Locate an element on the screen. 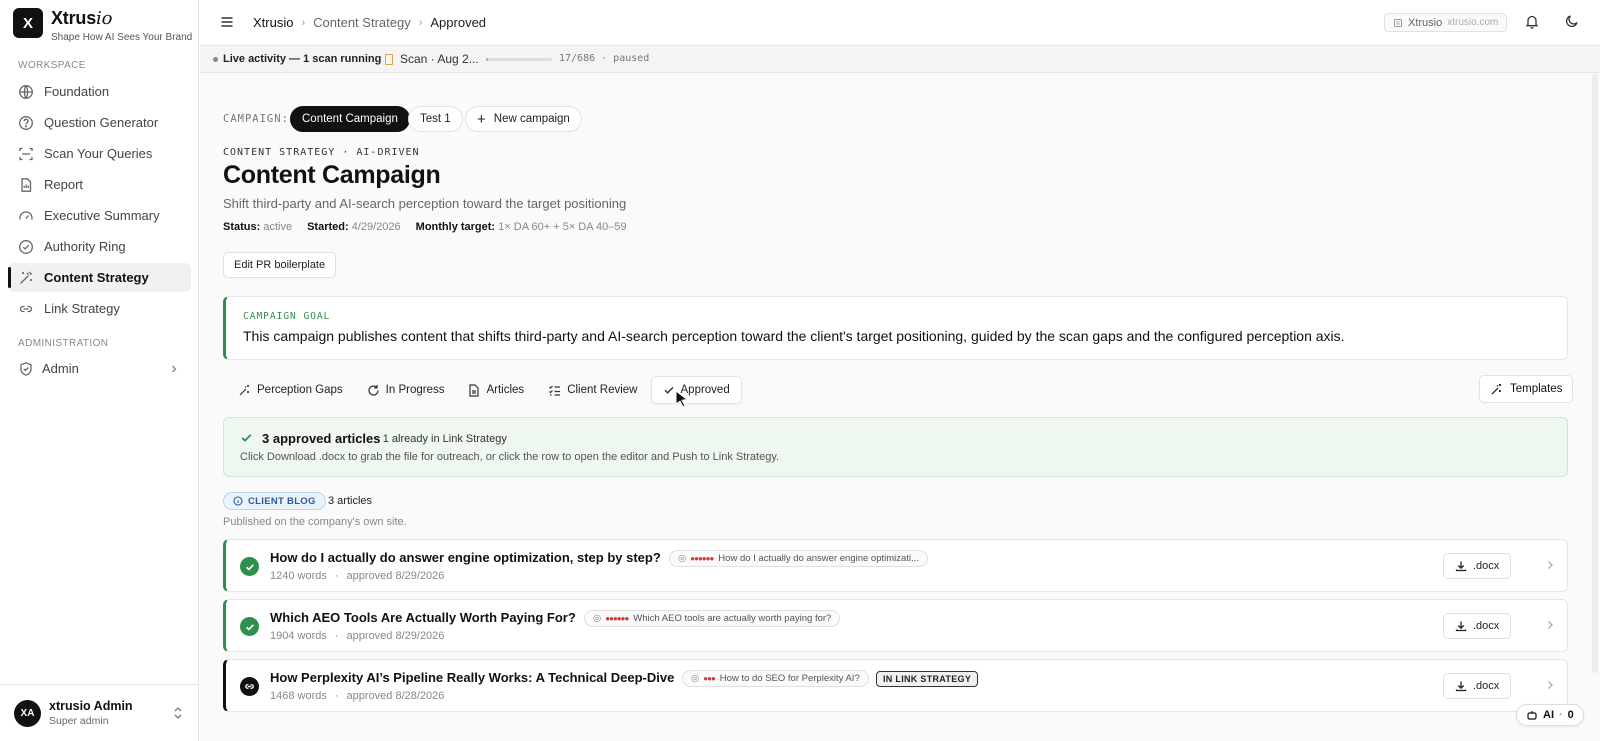  sidebar-item-link-strategy: Link Strategy is located at coordinates (99, 308).